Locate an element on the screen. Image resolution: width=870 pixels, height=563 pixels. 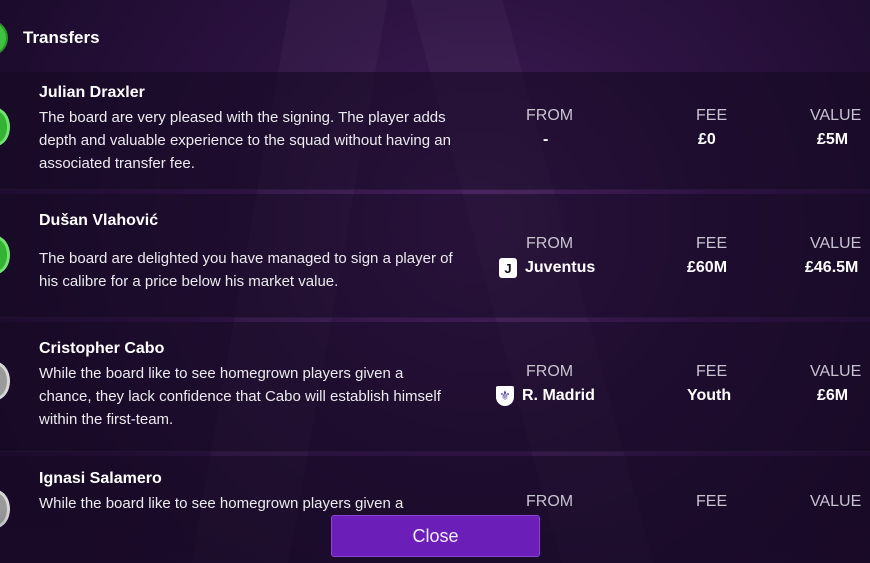
fee-value: Youth is located at coordinates (709, 395).